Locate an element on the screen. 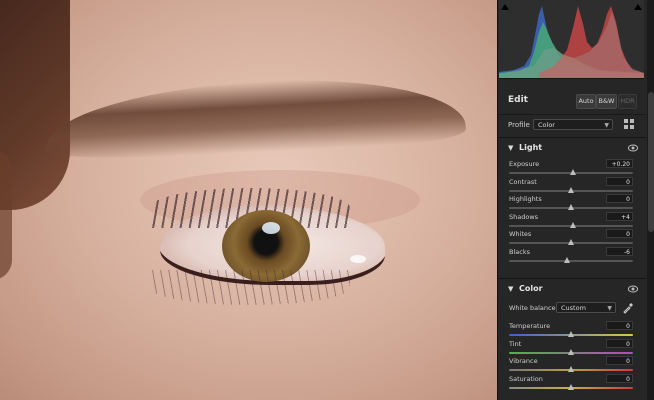 The width and height of the screenshot is (654, 400). color-section-title: Color is located at coordinates (531, 288).